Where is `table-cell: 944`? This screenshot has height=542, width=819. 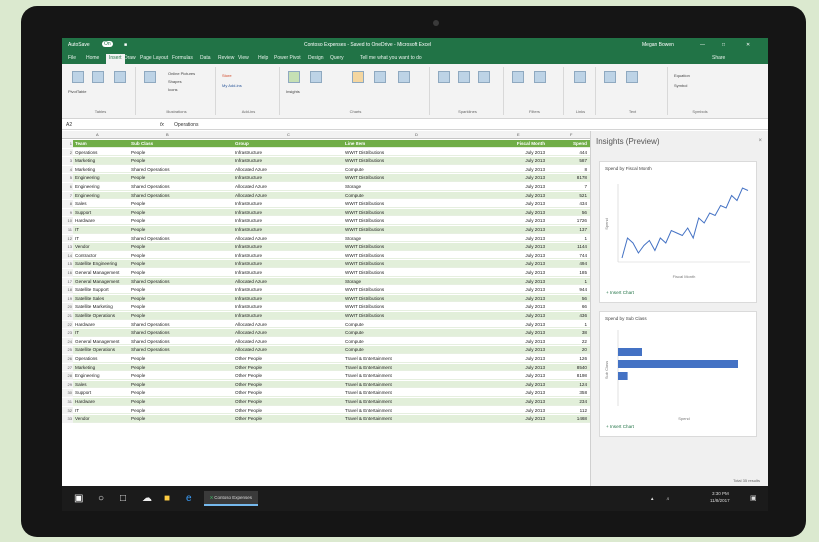 table-cell: 944 is located at coordinates (567, 290).